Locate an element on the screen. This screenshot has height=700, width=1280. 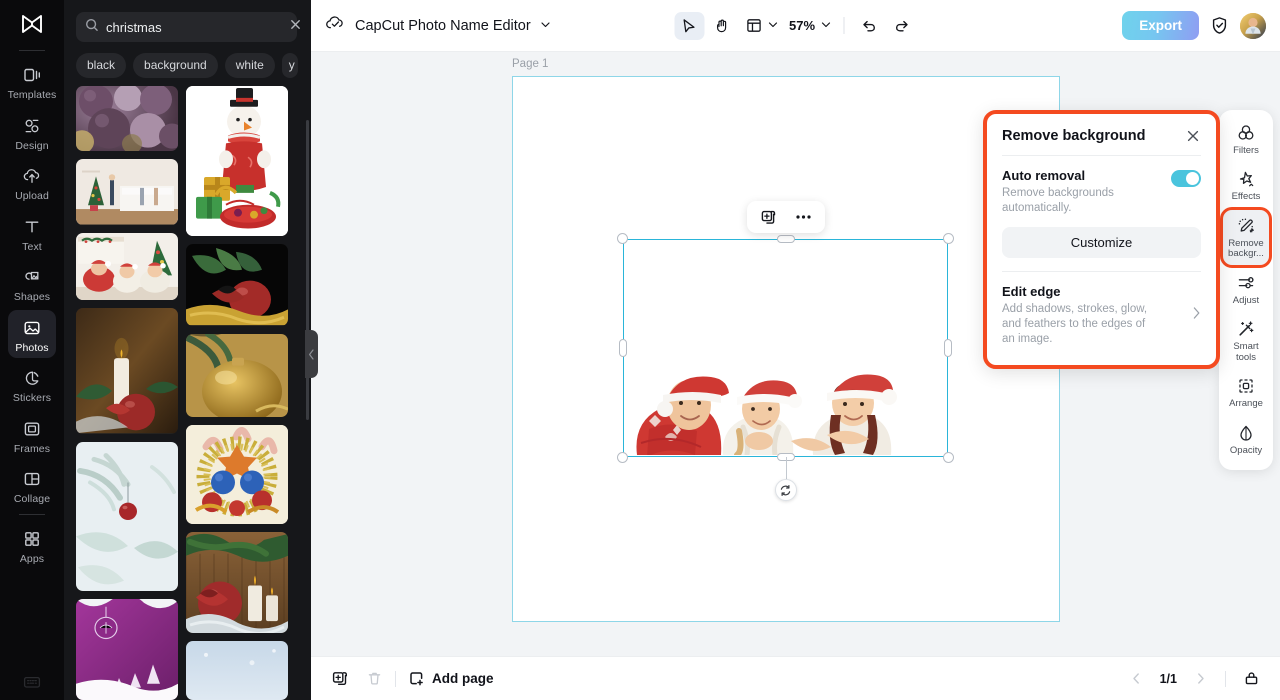
add-square-icon is located at coordinates (416, 678).